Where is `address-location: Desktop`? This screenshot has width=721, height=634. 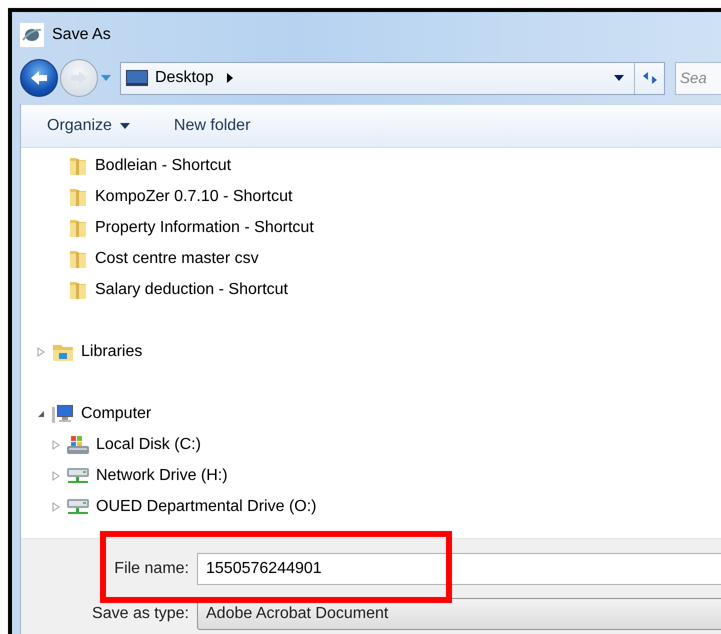
address-location: Desktop is located at coordinates (184, 78).